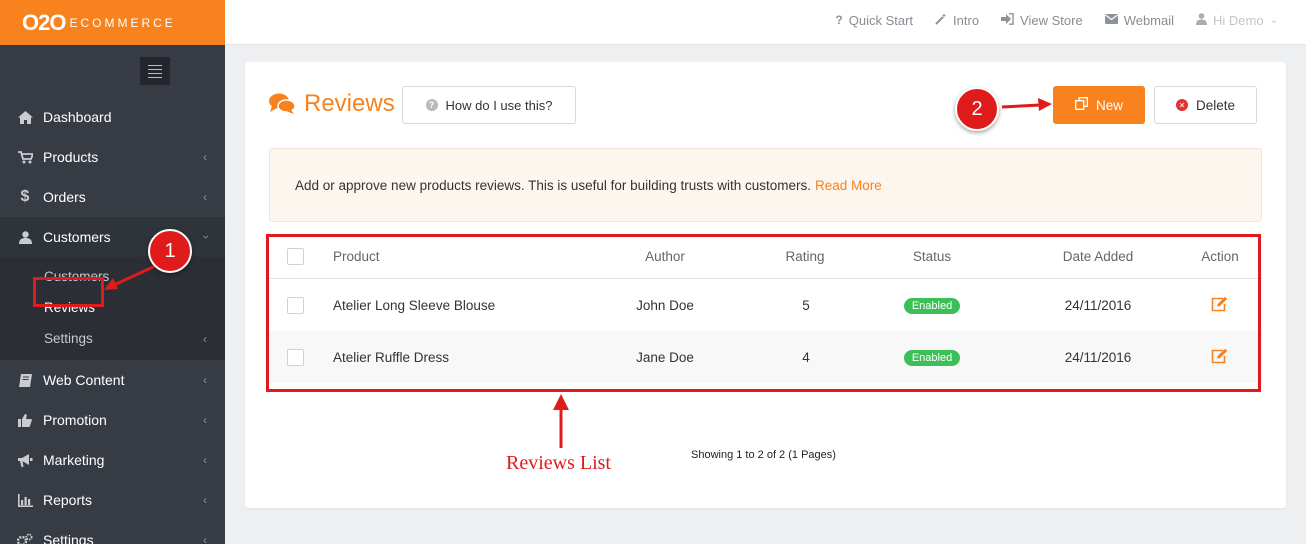 Image resolution: width=1306 pixels, height=544 pixels. Describe the element at coordinates (558, 463) in the screenshot. I see `reviews-list-label: Reviews List` at that location.